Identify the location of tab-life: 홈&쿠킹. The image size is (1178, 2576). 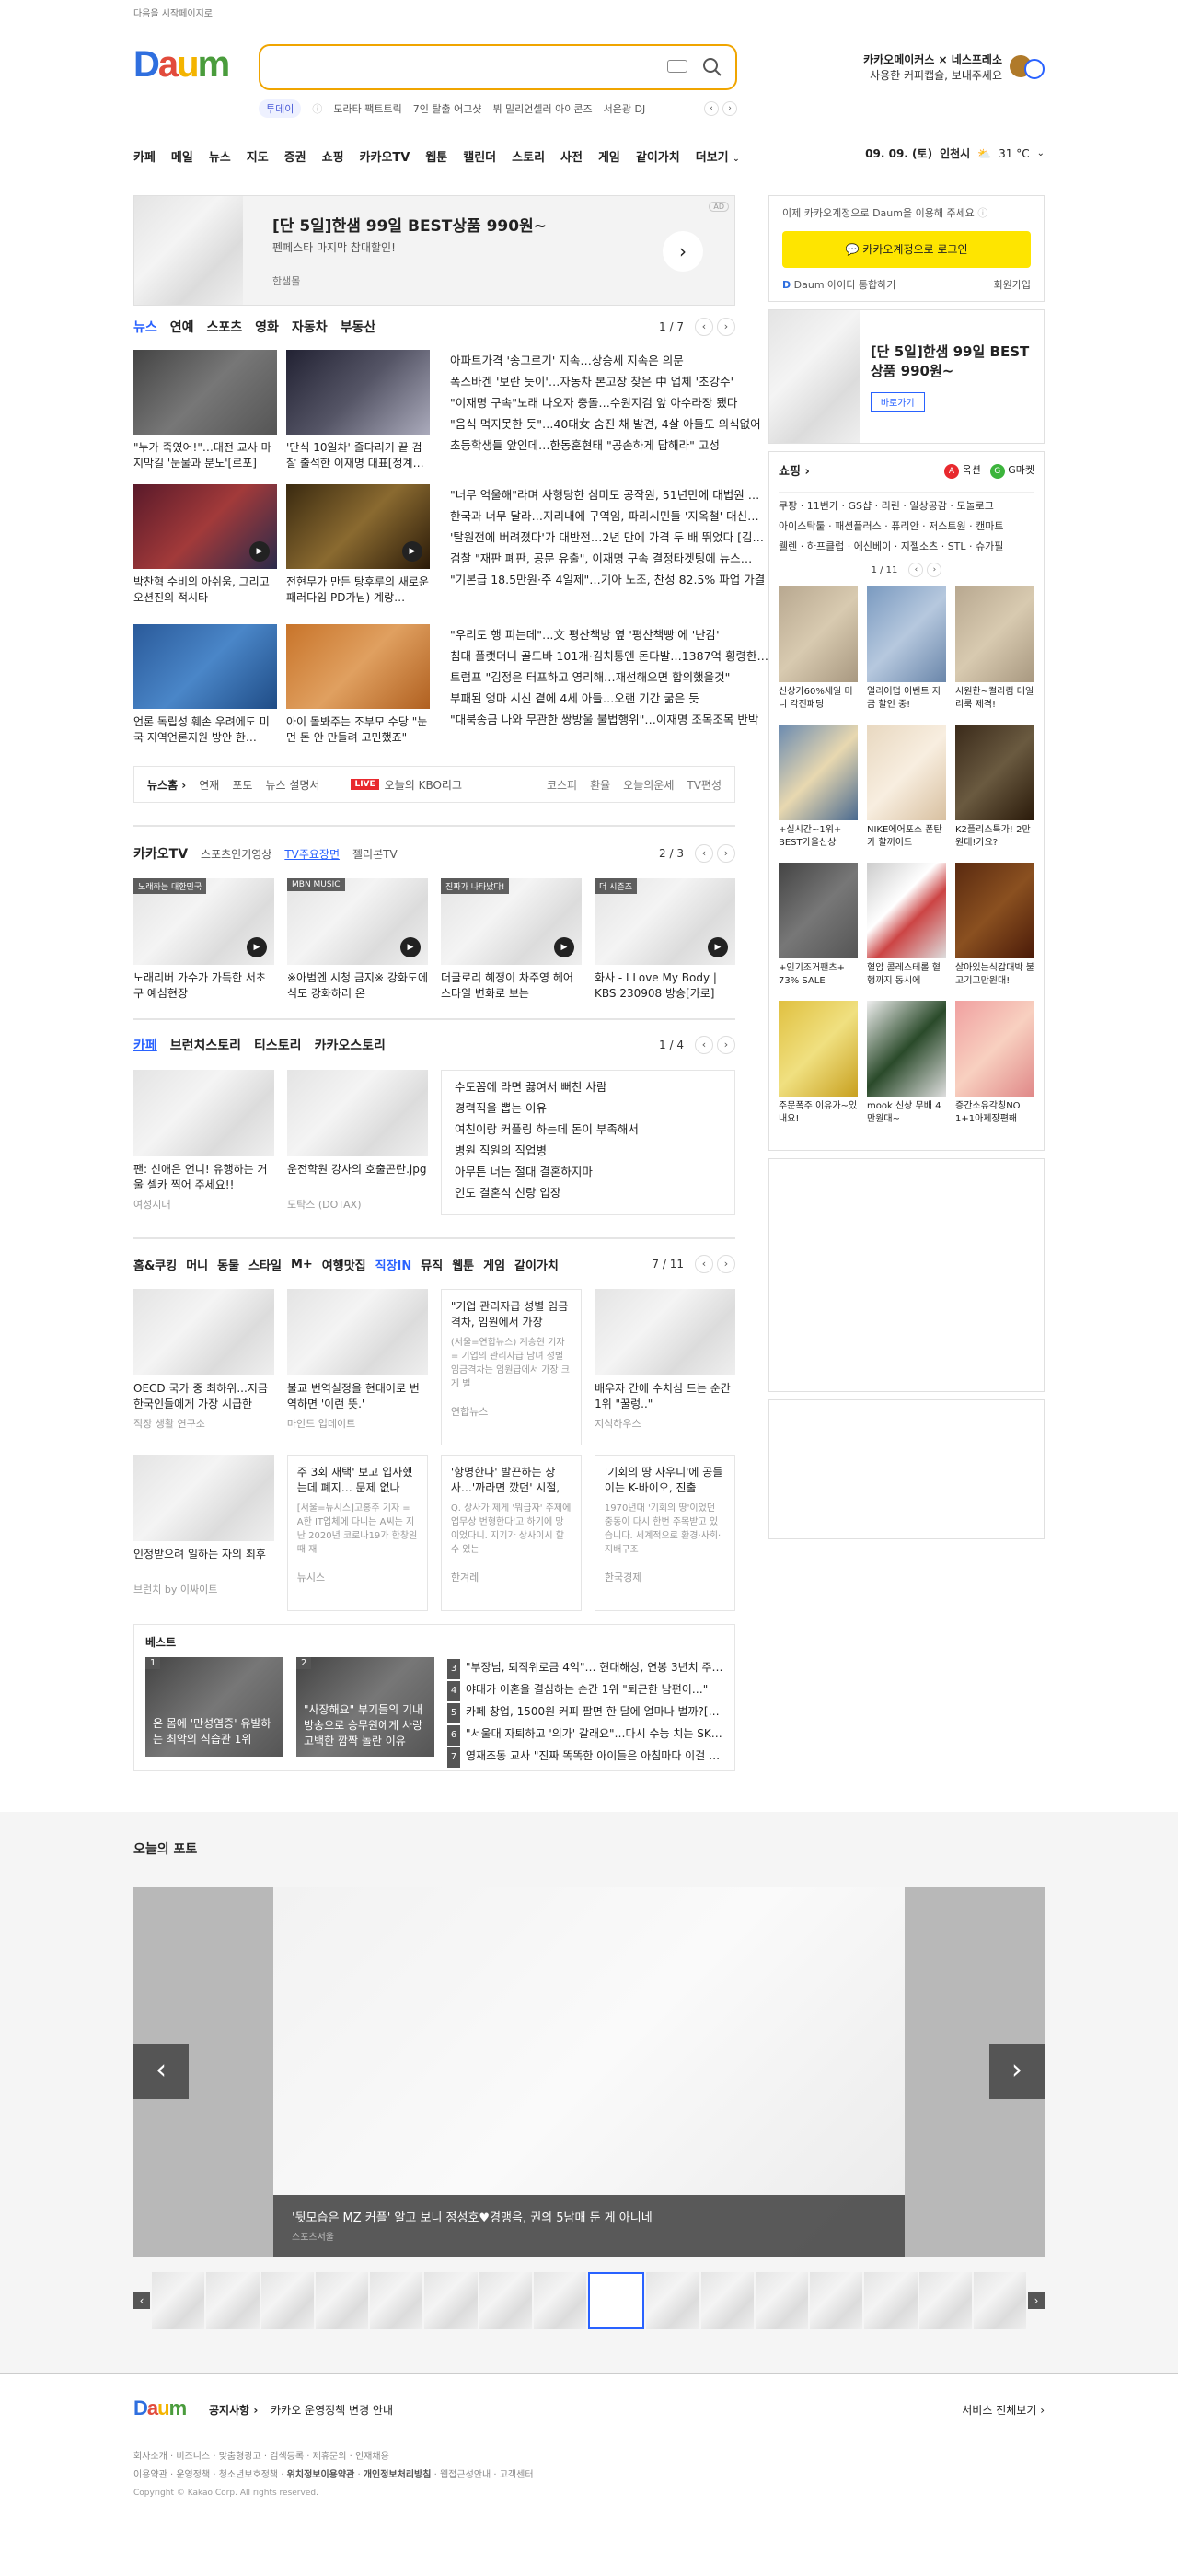
(155, 1264).